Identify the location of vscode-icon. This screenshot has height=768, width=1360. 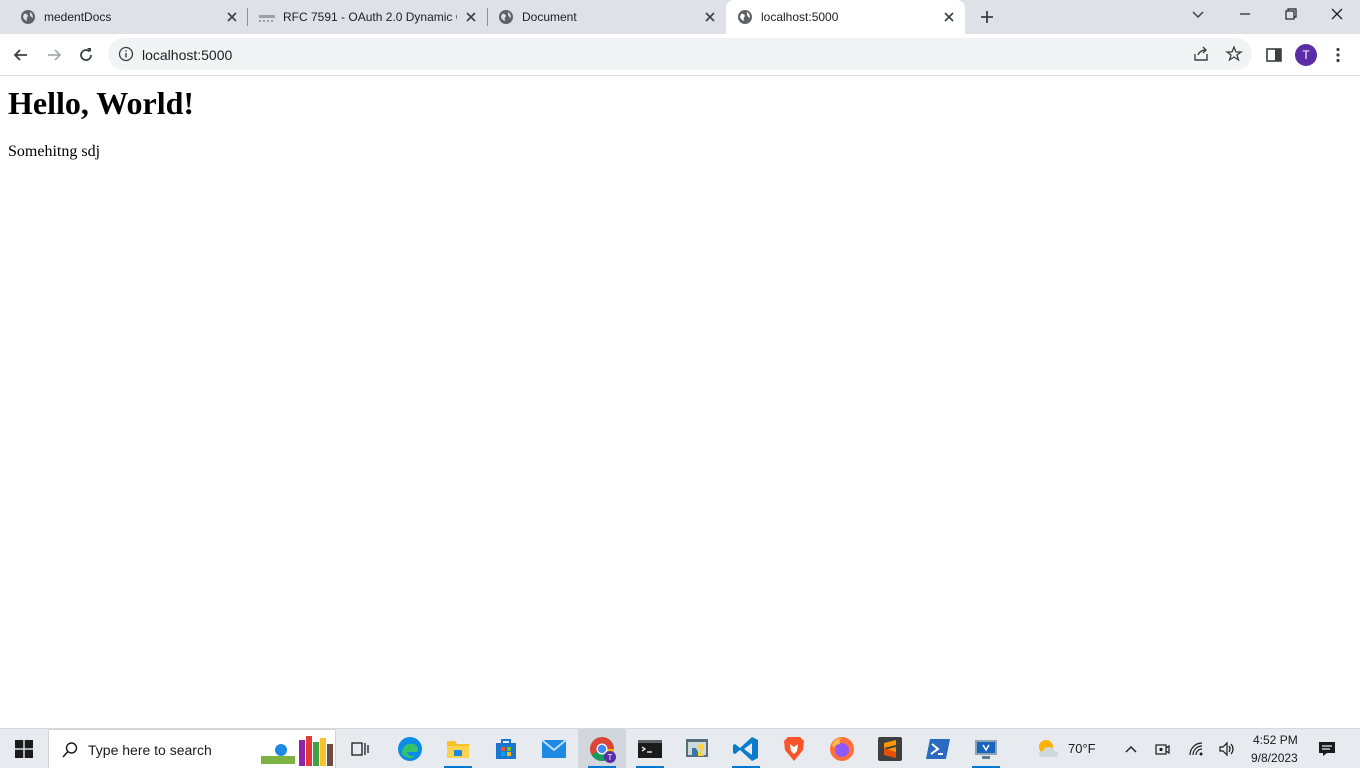
(745, 749).